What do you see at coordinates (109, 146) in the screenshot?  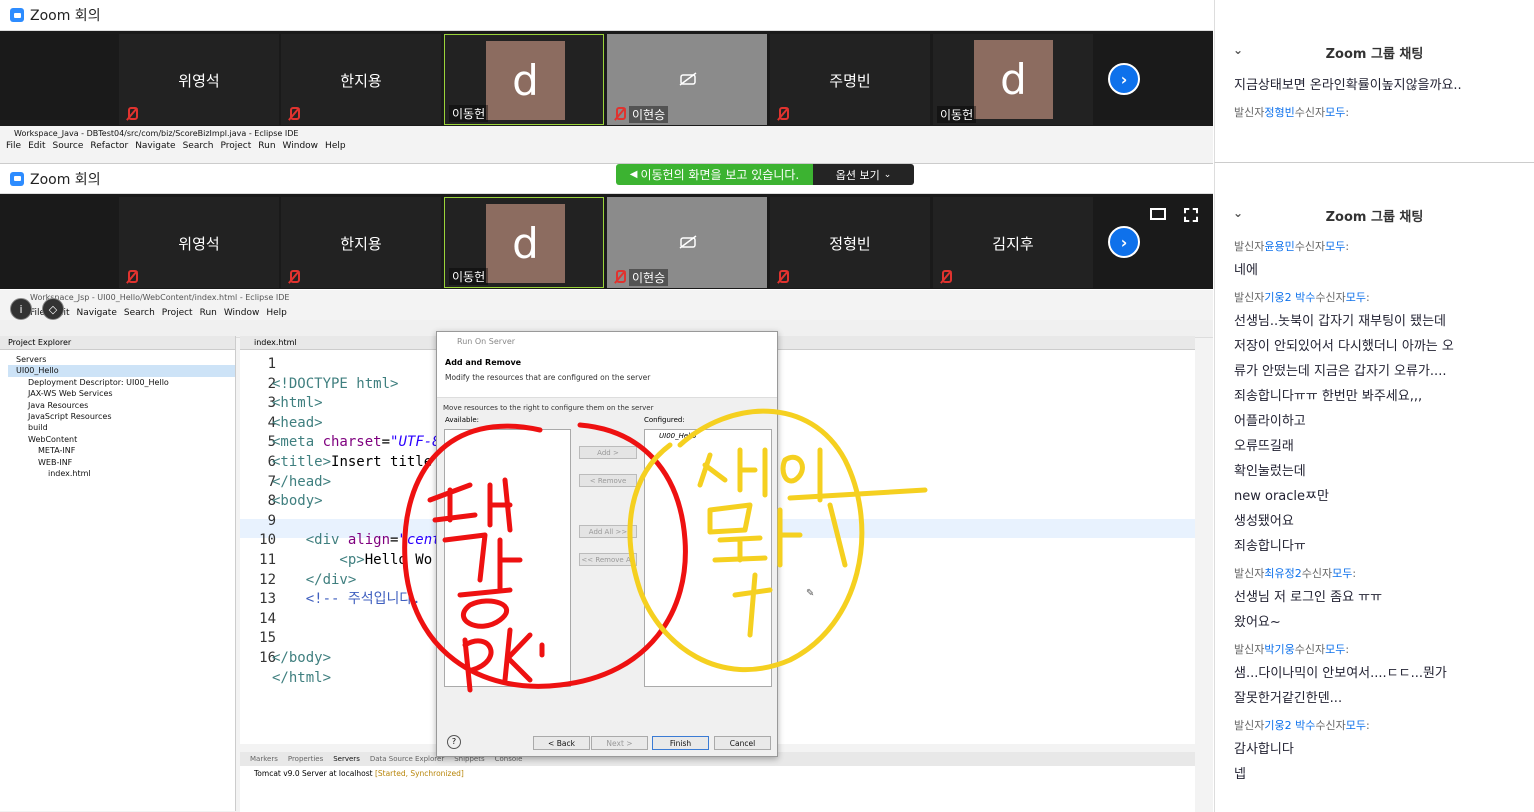 I see `menu-item: Refactor` at bounding box center [109, 146].